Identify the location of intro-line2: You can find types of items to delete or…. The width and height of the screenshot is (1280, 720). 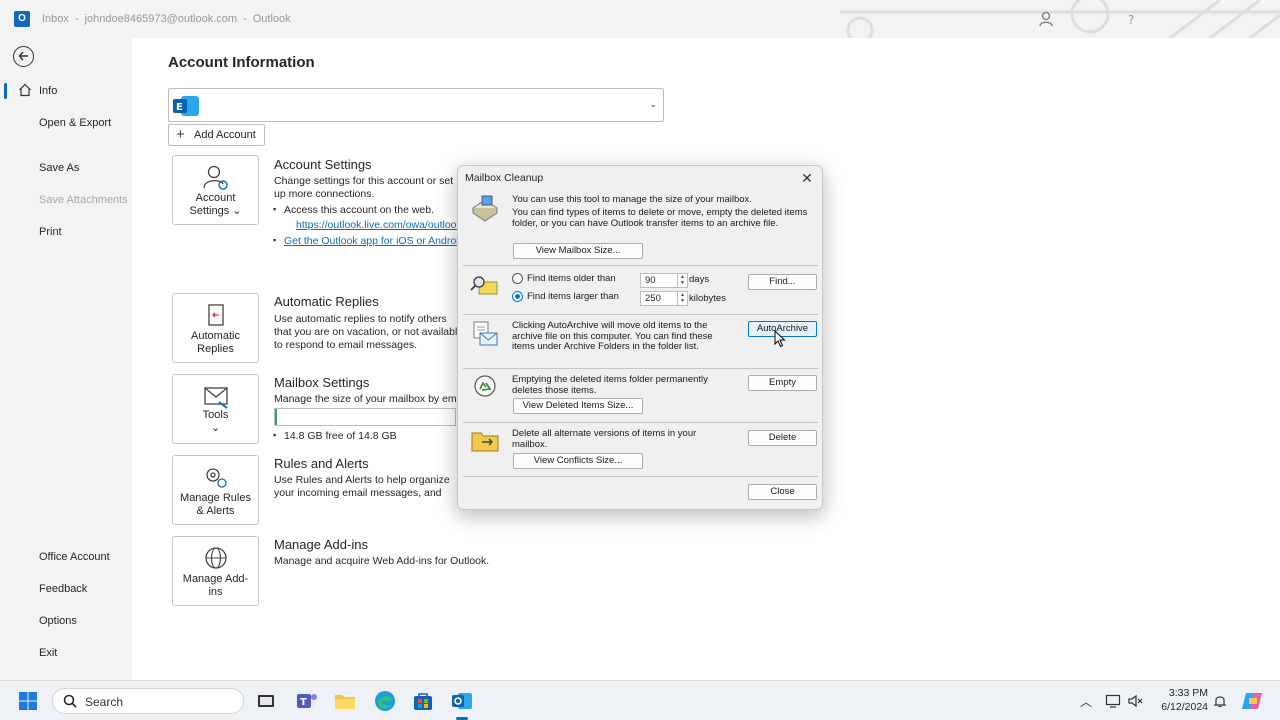
(660, 218).